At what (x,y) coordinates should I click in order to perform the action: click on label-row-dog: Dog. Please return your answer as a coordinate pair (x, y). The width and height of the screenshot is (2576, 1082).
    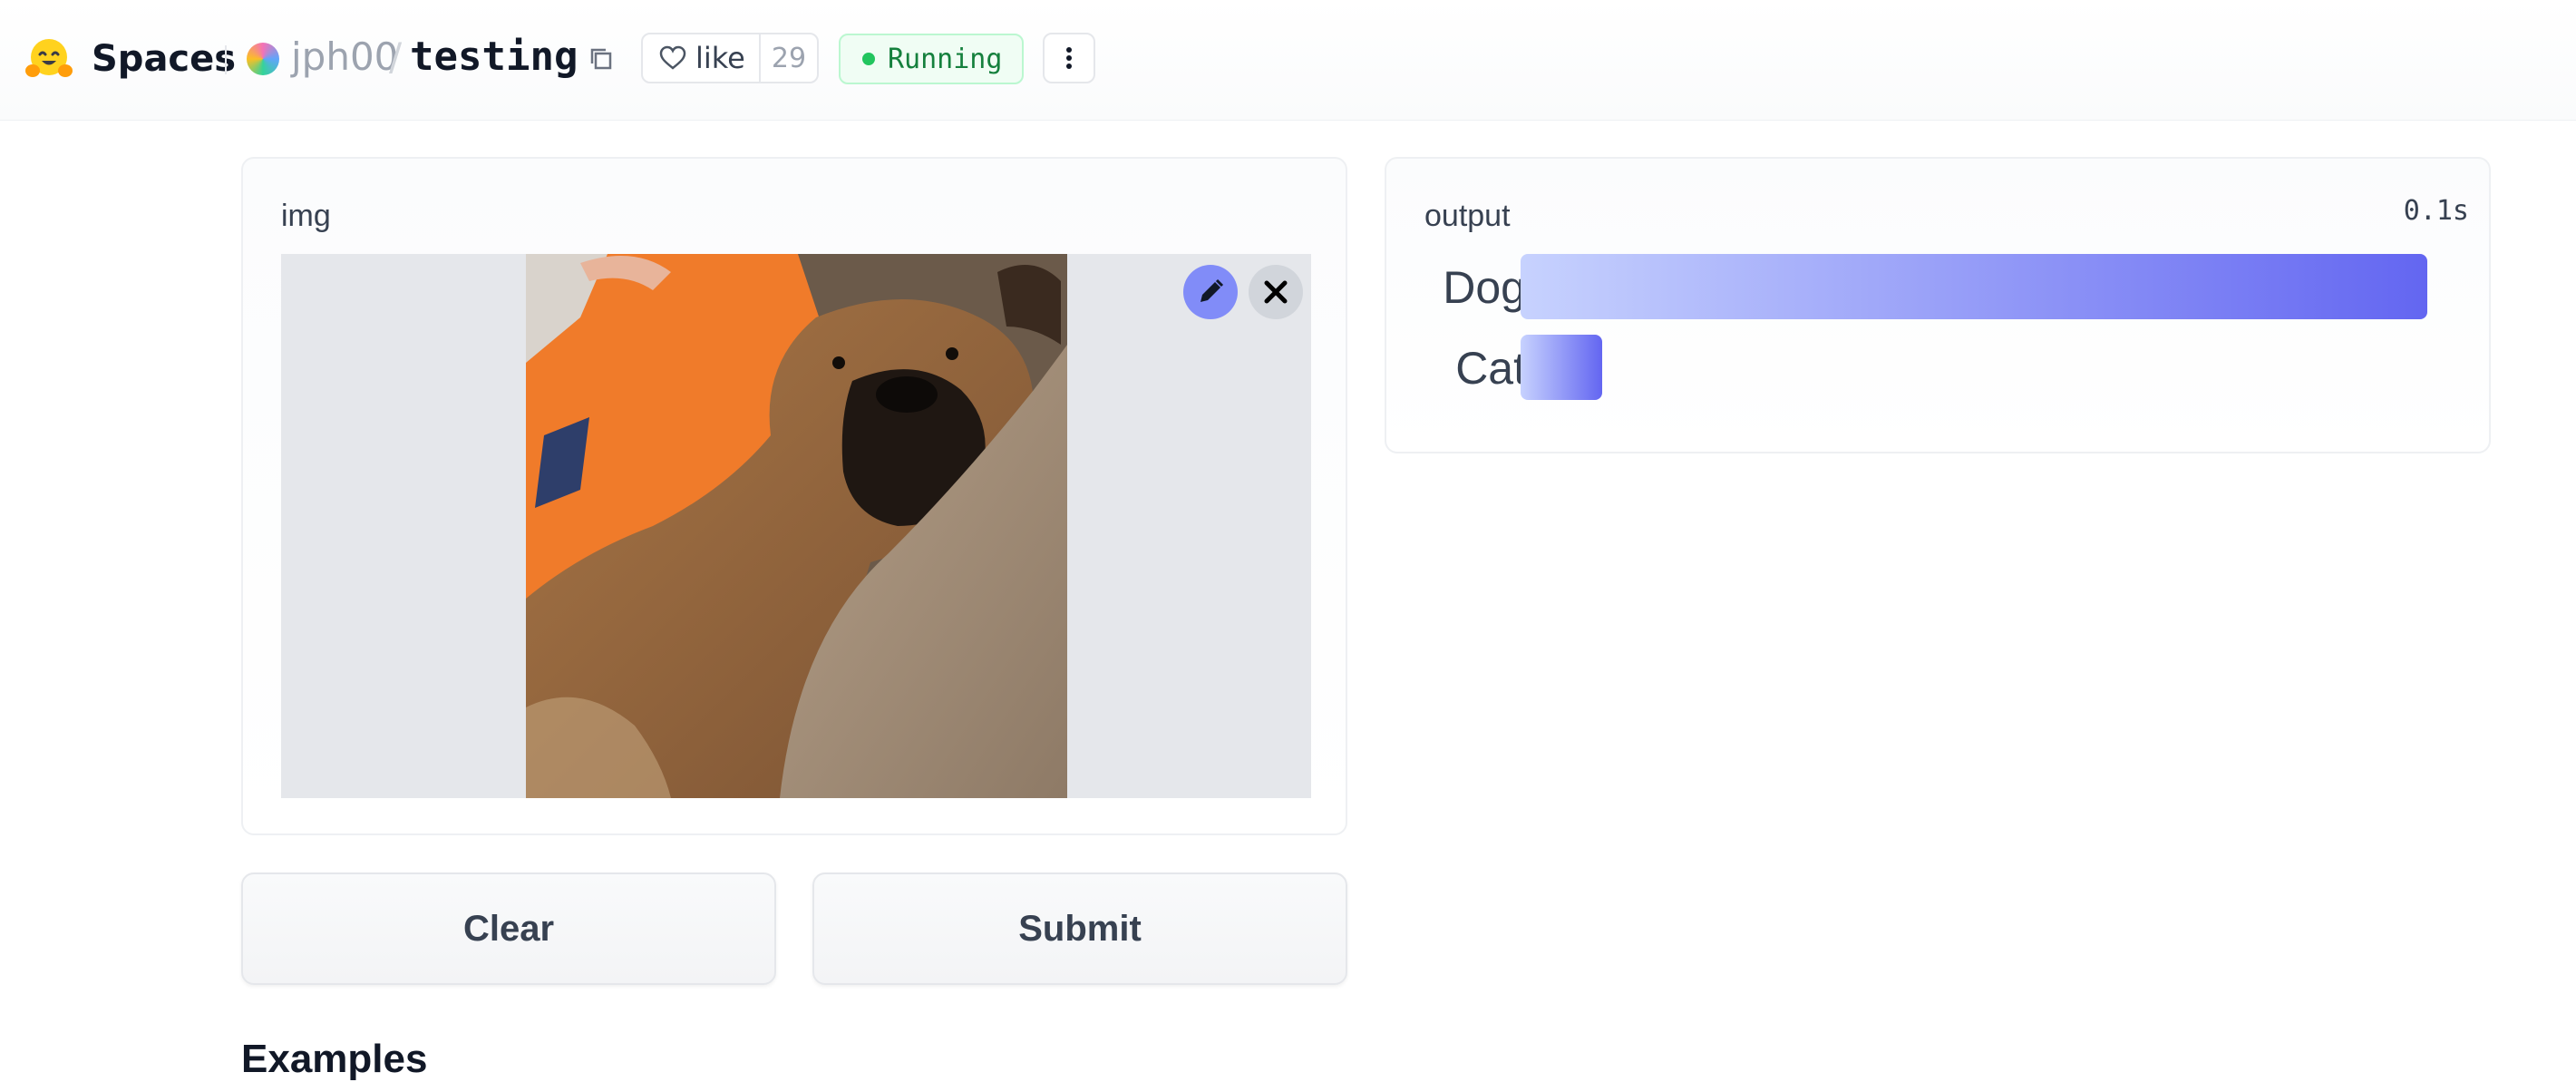
    Looking at the image, I should click on (1940, 287).